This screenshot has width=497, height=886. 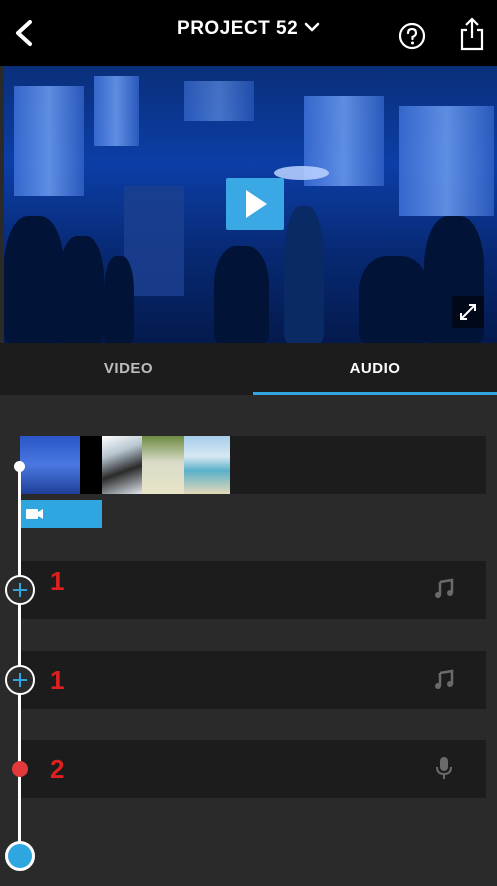 I want to click on share-button, so click(x=472, y=34).